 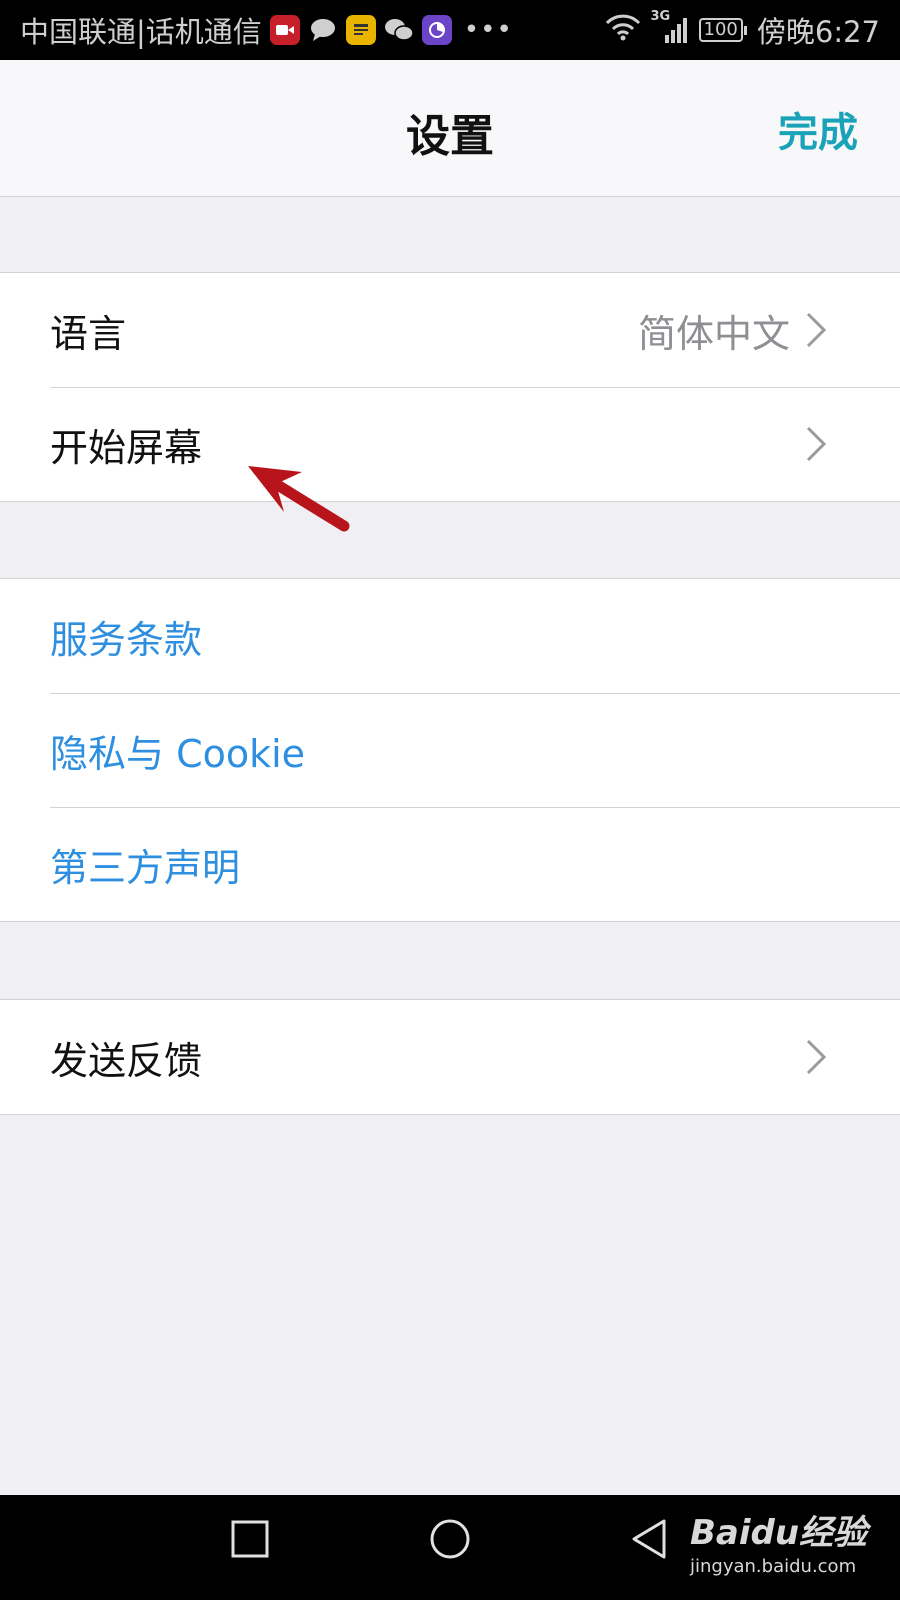 I want to click on watermark-logo: Baidu经验 jingyan.baidu.com, so click(x=778, y=1541).